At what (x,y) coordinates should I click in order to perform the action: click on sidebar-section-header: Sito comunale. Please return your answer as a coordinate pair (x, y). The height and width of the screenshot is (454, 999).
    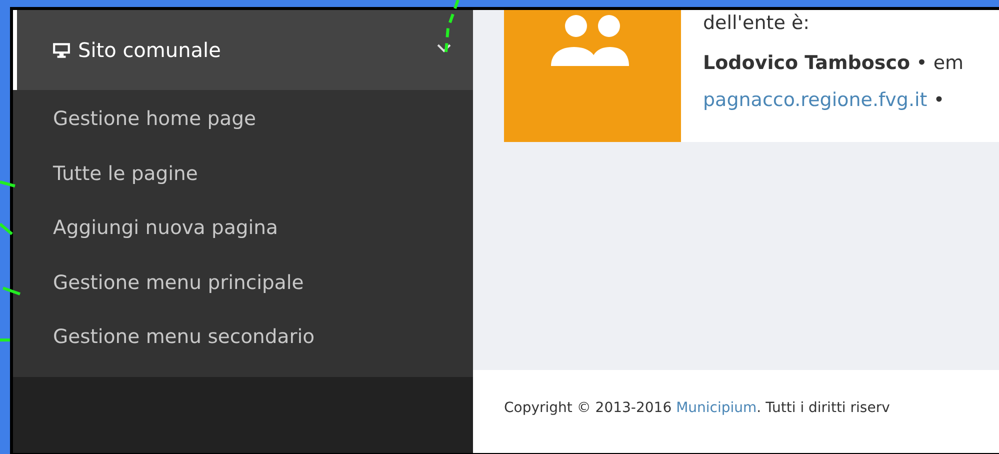
    Looking at the image, I should click on (243, 50).